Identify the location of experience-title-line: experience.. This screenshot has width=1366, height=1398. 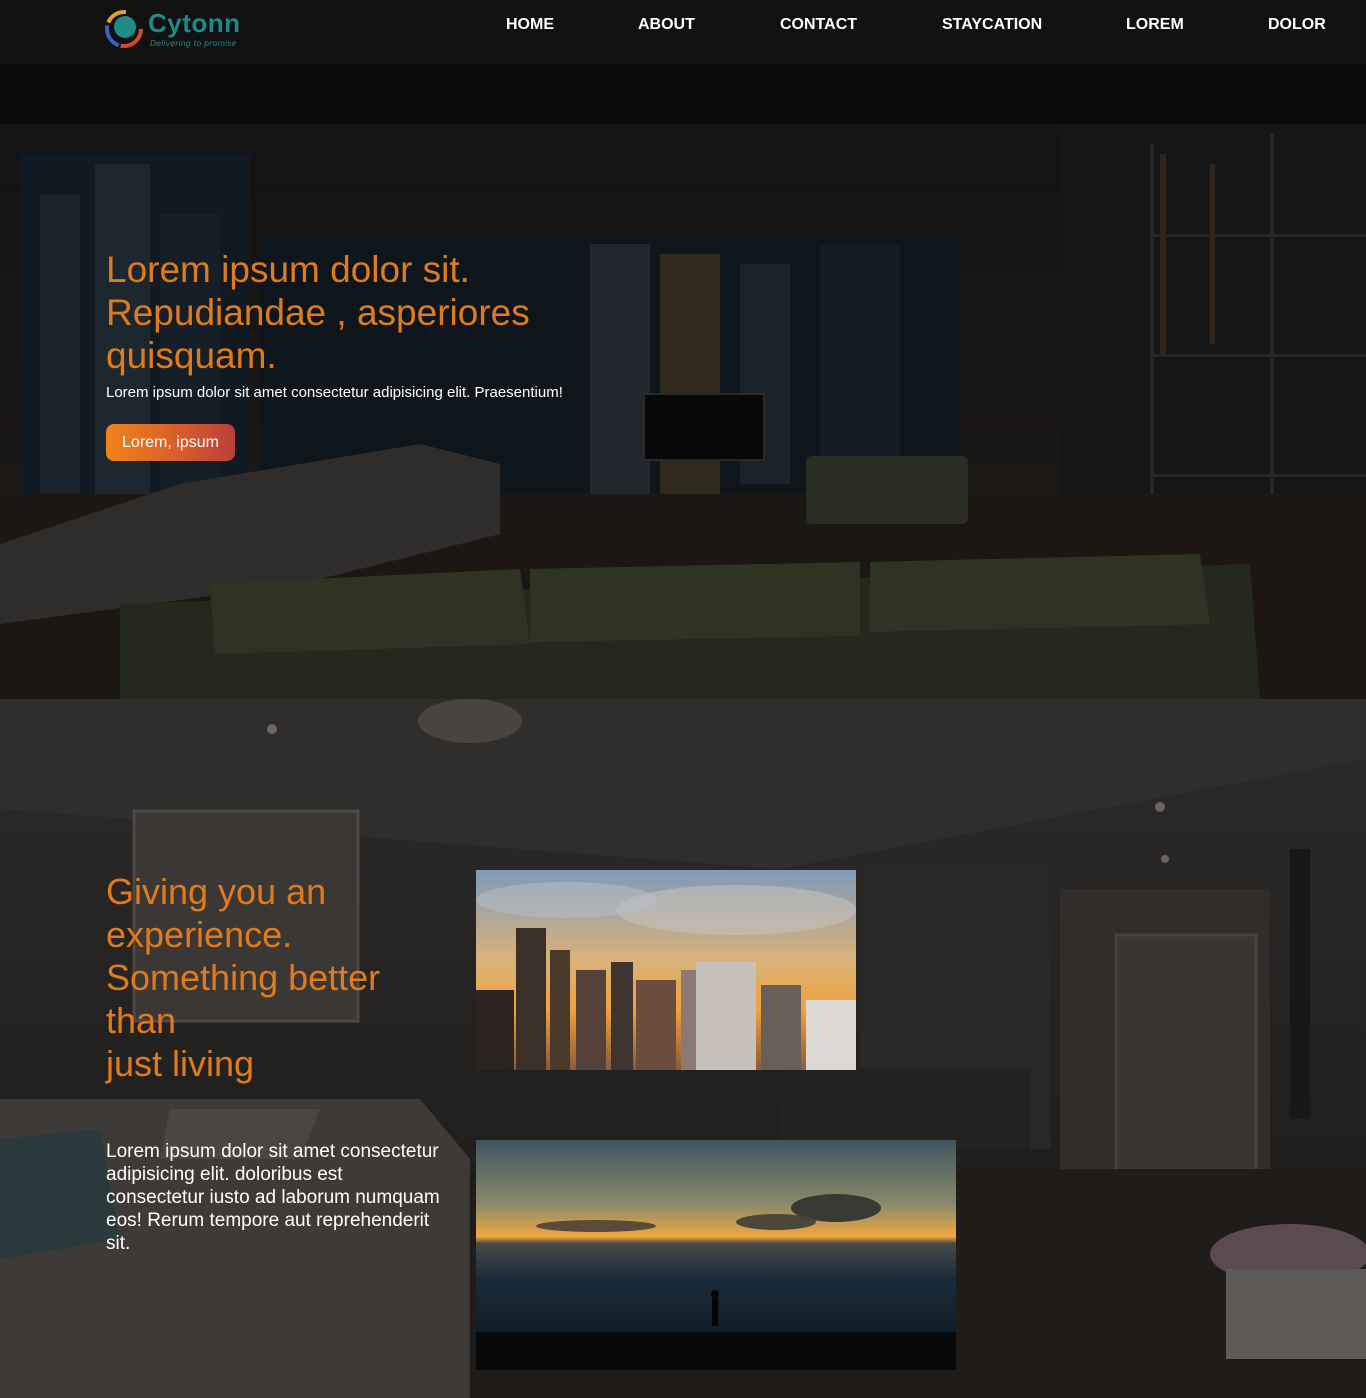
(199, 934).